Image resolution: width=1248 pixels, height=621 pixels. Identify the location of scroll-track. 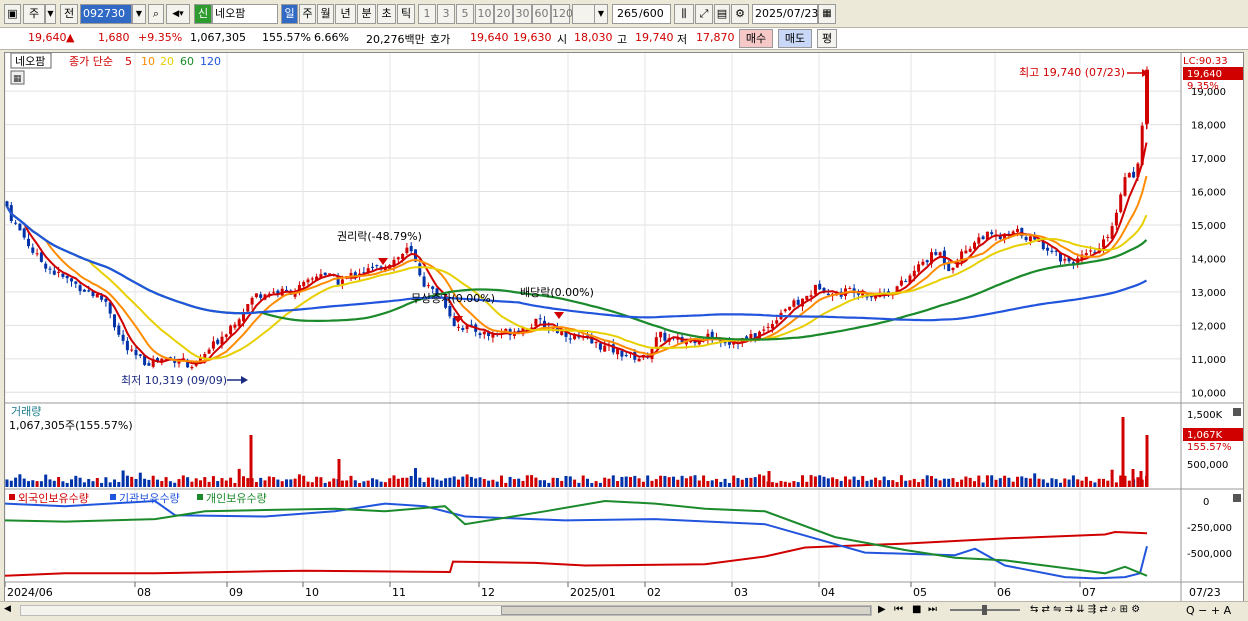
(446, 610).